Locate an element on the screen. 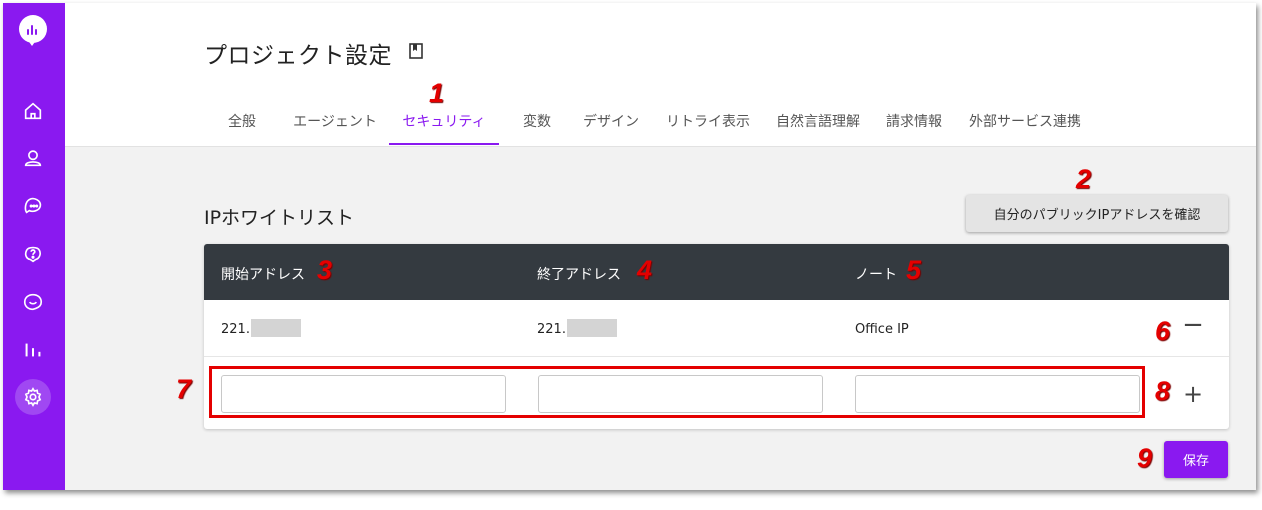 This screenshot has width=1262, height=510. end-address-cell: 221. is located at coordinates (577, 328).